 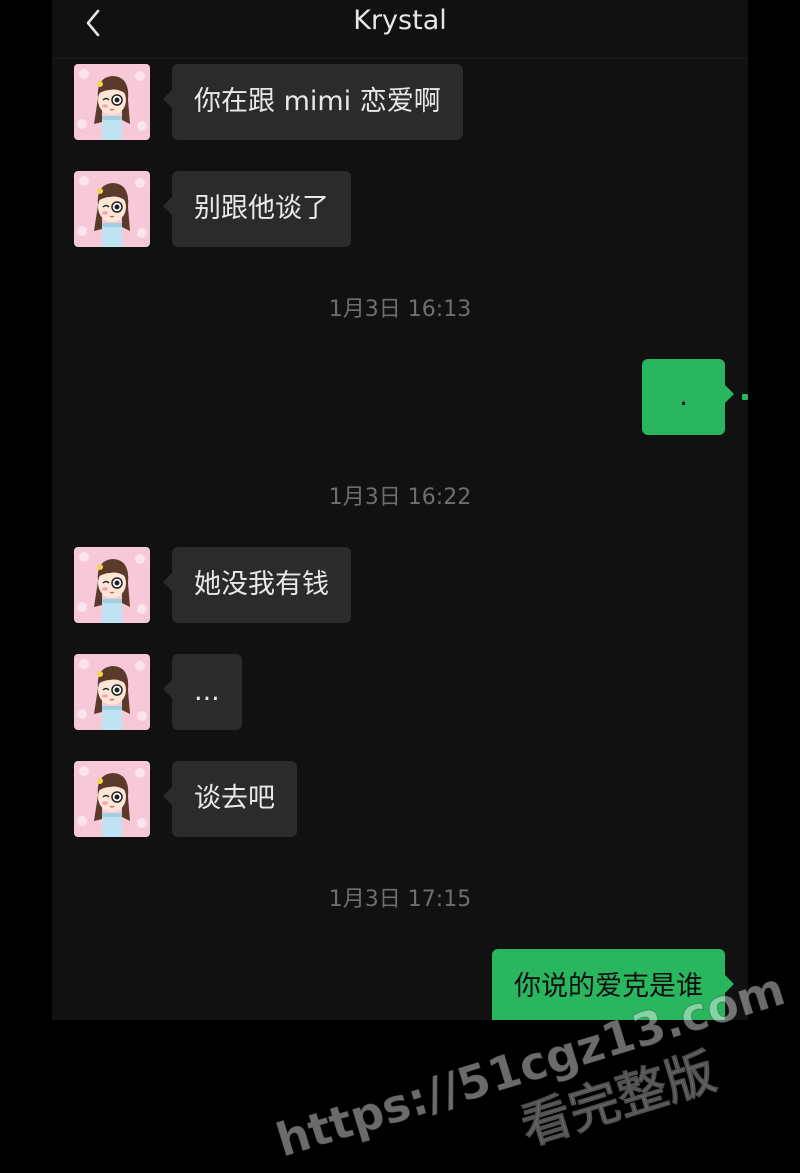 I want to click on message-text: 她没我有钱, so click(x=261, y=584).